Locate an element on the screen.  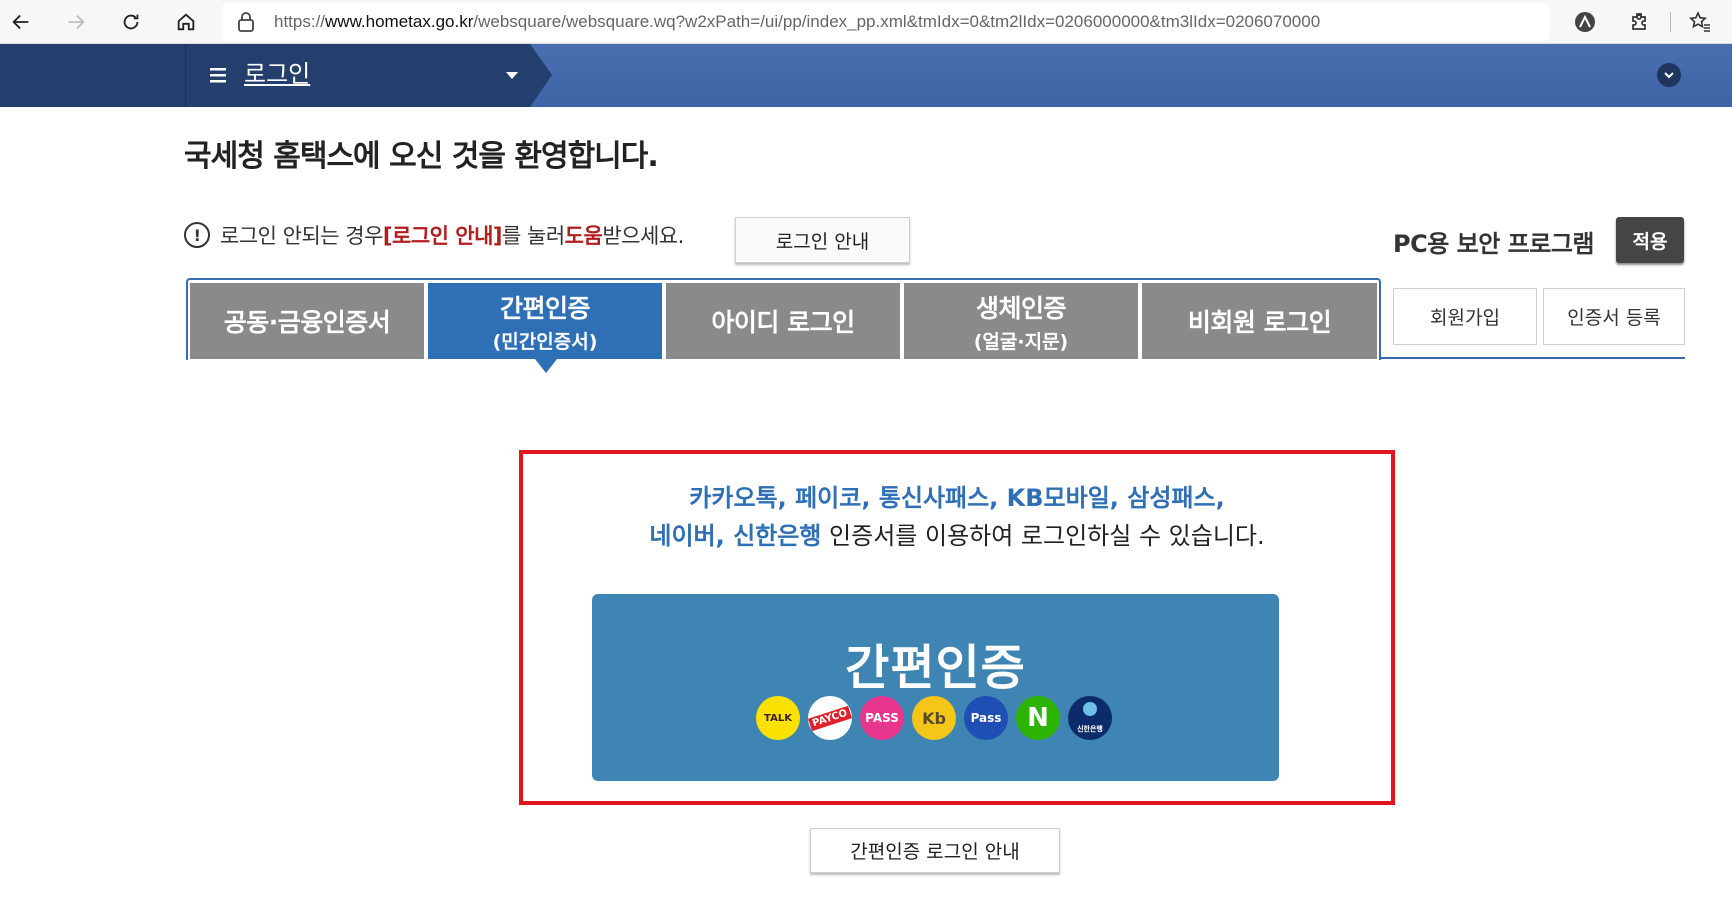
pc-security-apply-button: 적용 is located at coordinates (1650, 240).